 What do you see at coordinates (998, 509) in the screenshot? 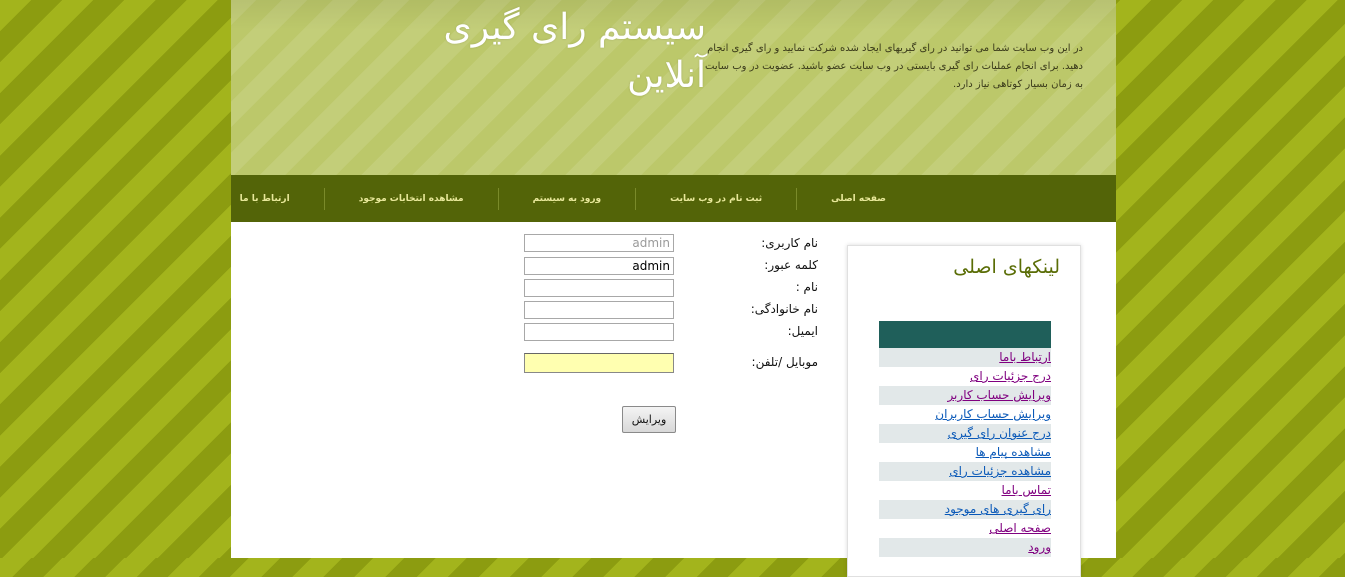
I see `link-existing-votes: رای گیری های موجود` at bounding box center [998, 509].